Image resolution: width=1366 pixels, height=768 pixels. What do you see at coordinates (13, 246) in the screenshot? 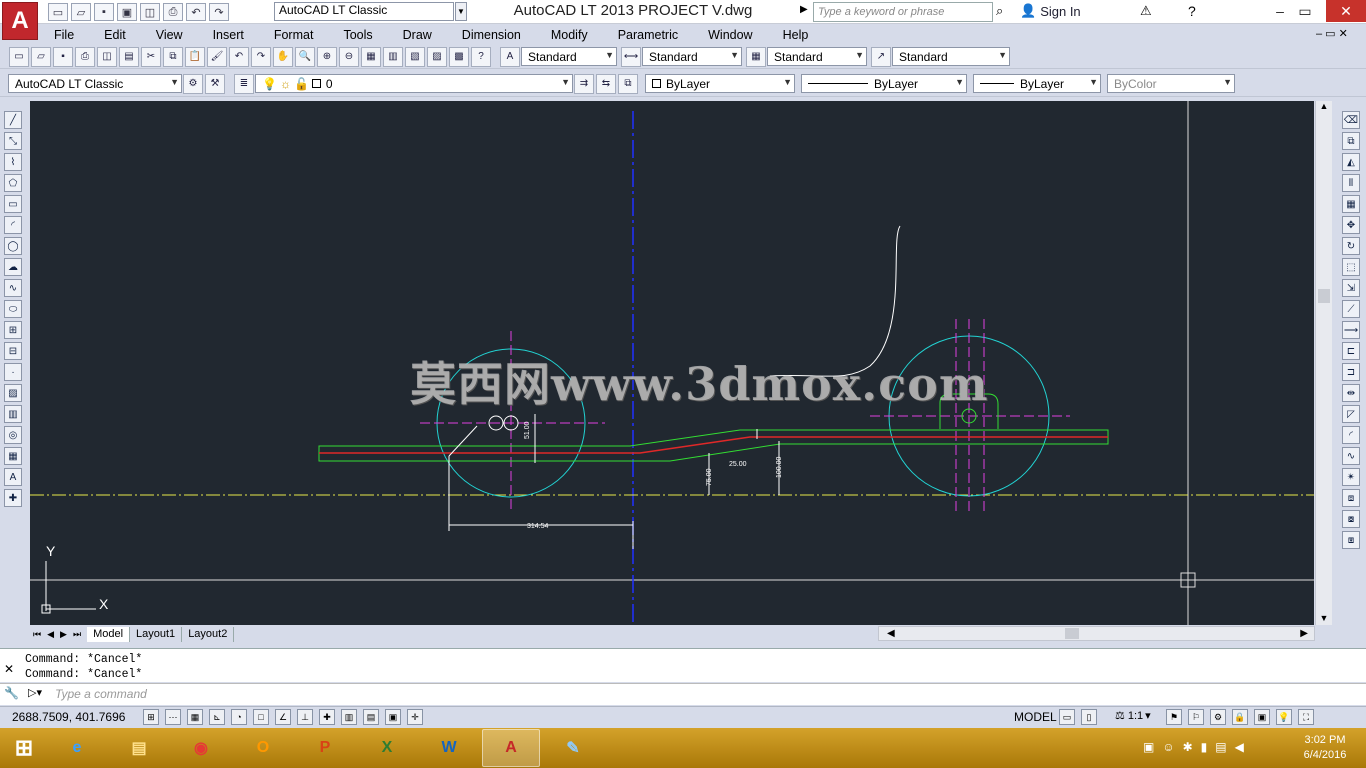
I see `circle-icon: ◯` at bounding box center [13, 246].